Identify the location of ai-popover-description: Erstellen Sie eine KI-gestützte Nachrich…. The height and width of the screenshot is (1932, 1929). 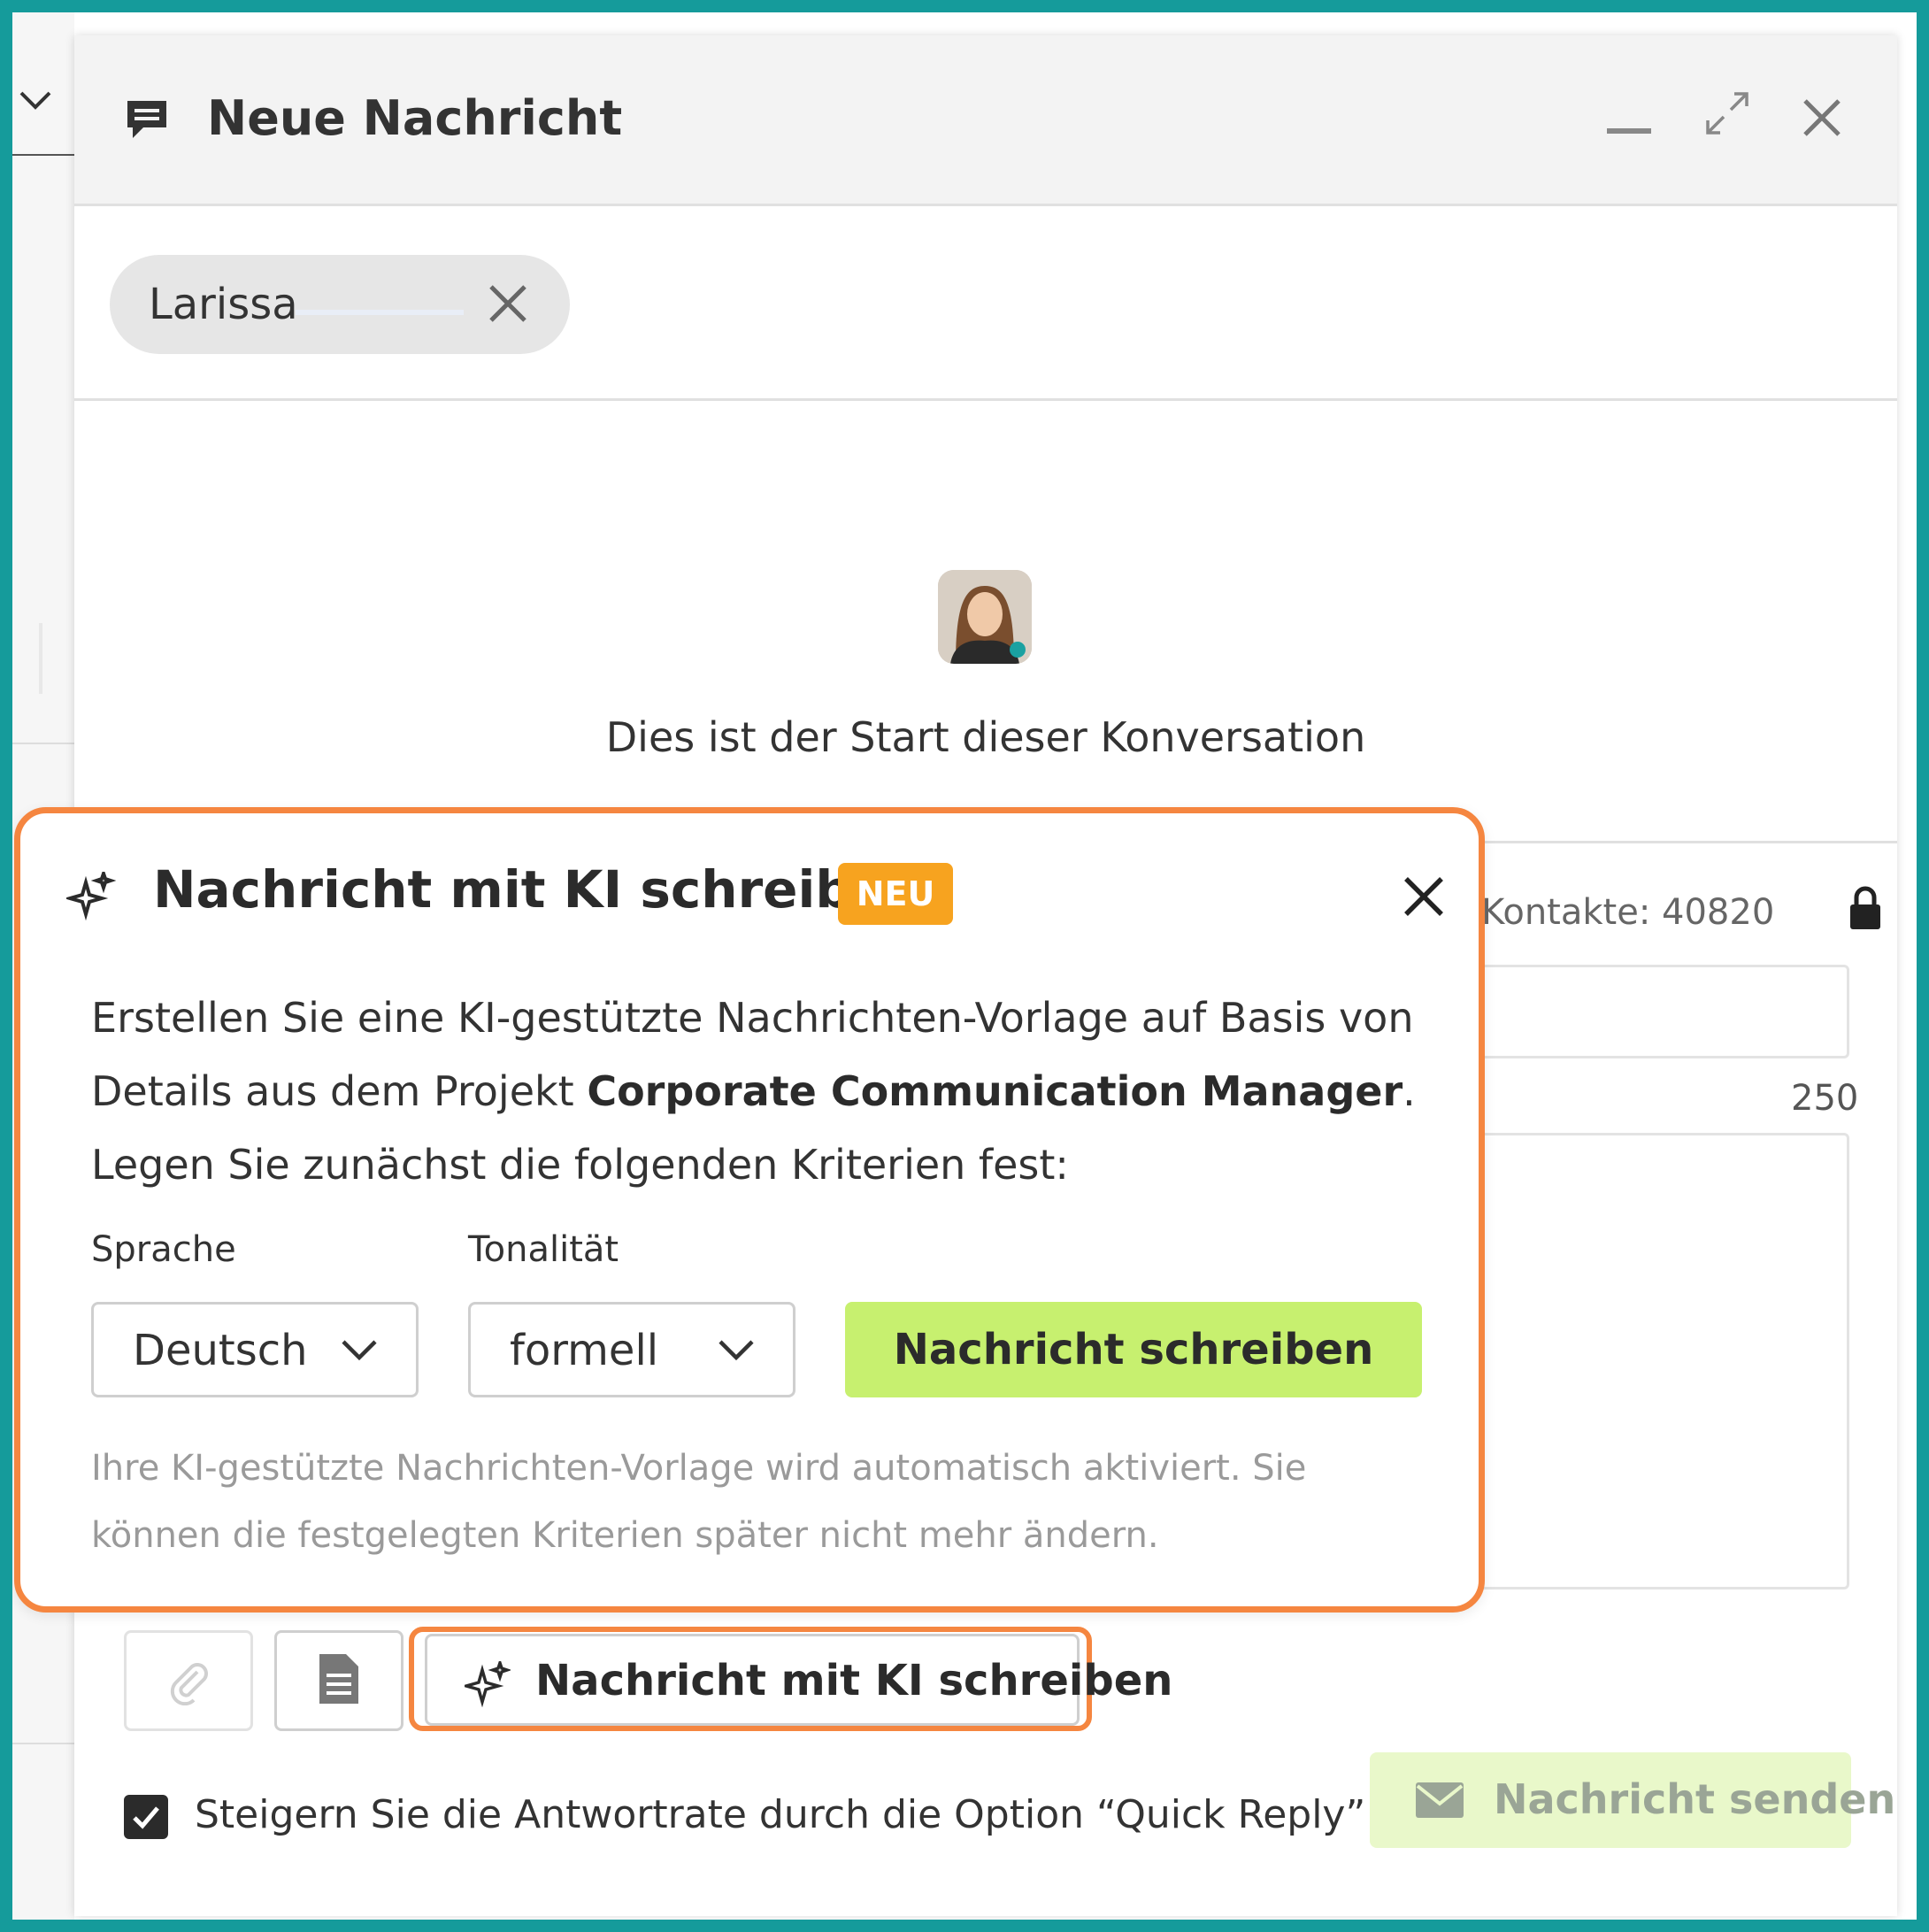
(764, 1091).